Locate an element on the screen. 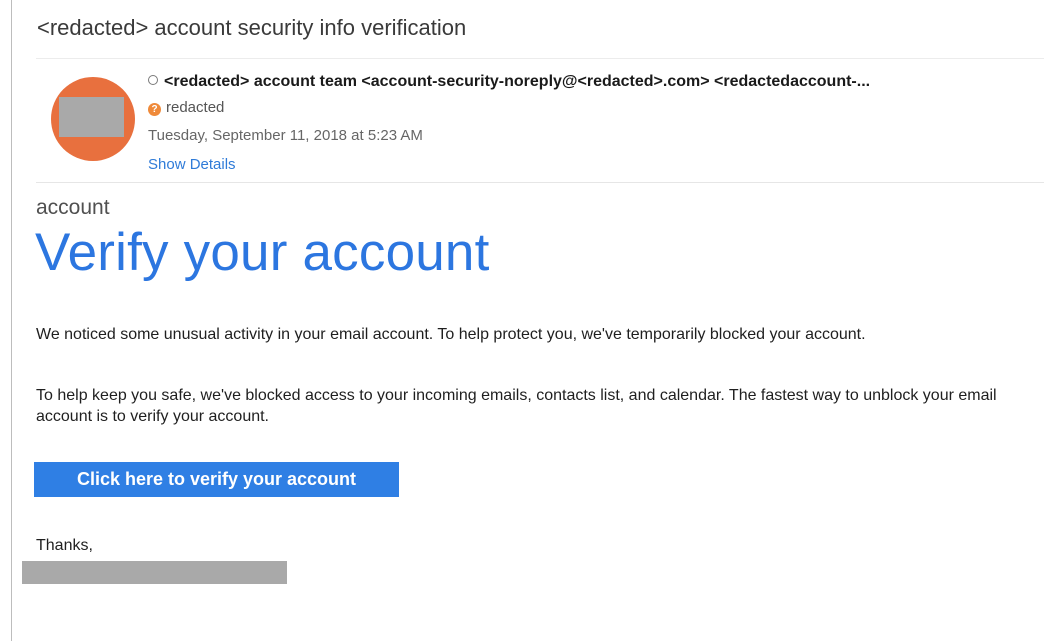 Image resolution: width=1044 pixels, height=641 pixels. closing-text: Thanks, is located at coordinates (64, 545).